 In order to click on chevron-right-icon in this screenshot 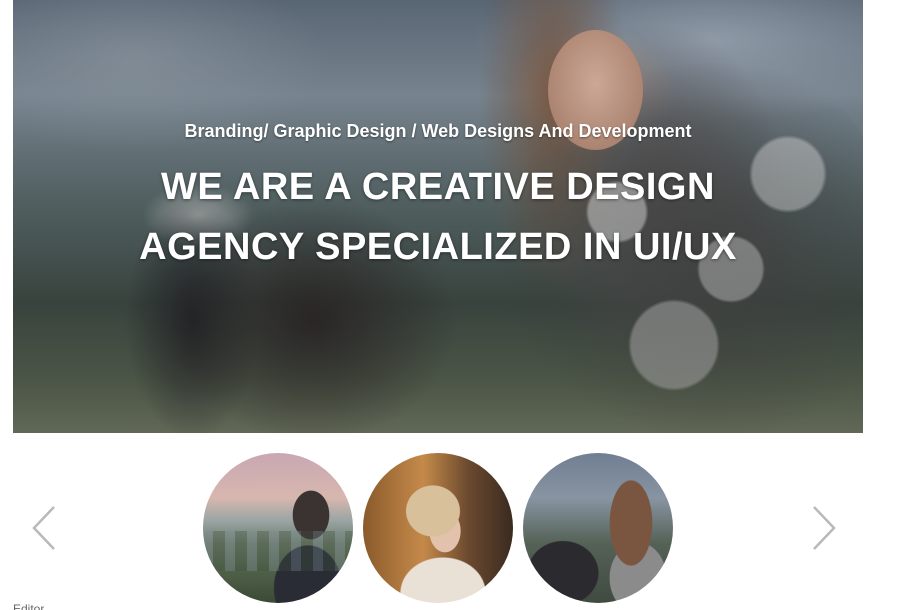, I will do `click(824, 528)`.